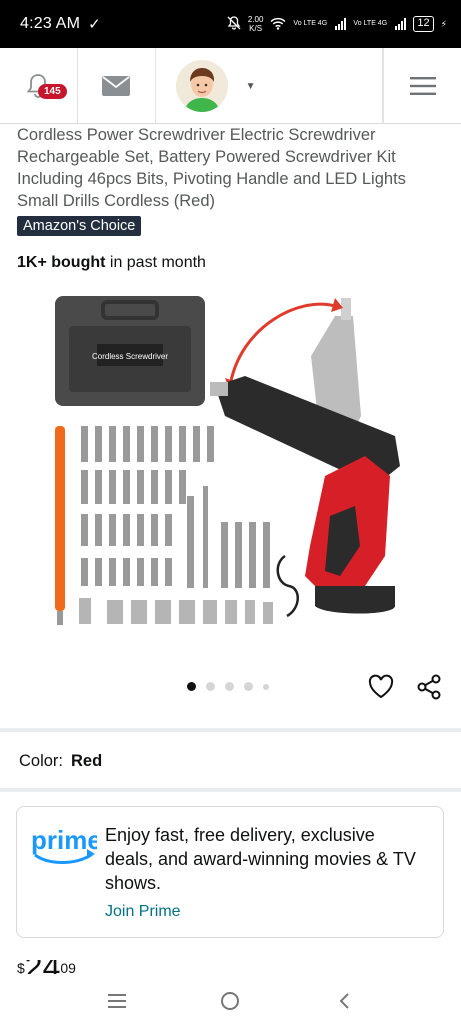 The width and height of the screenshot is (461, 1024). I want to click on messages-button, so click(117, 86).